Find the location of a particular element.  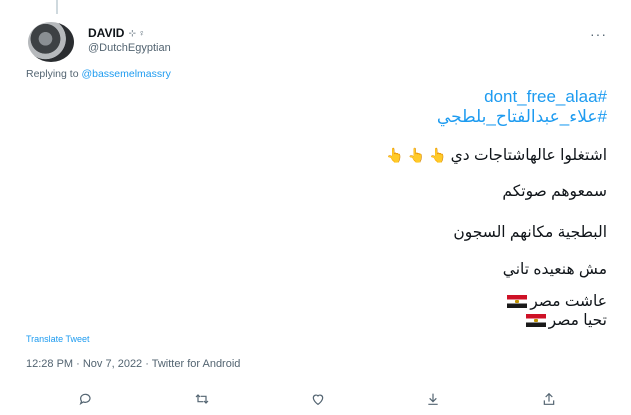

bookmark-icon is located at coordinates (433, 399).